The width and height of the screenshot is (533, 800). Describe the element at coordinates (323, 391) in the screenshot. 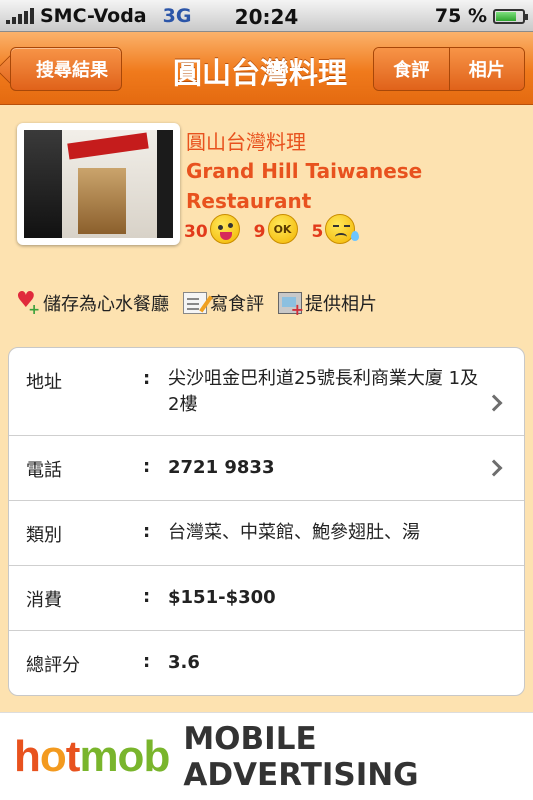

I see `address-value: 尖沙咀金巴利道25號長利商業大廈 1及2樓` at that location.